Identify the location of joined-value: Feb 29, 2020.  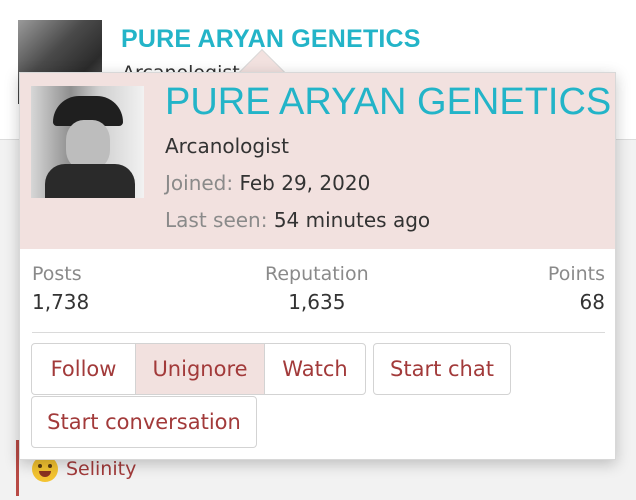
(305, 183).